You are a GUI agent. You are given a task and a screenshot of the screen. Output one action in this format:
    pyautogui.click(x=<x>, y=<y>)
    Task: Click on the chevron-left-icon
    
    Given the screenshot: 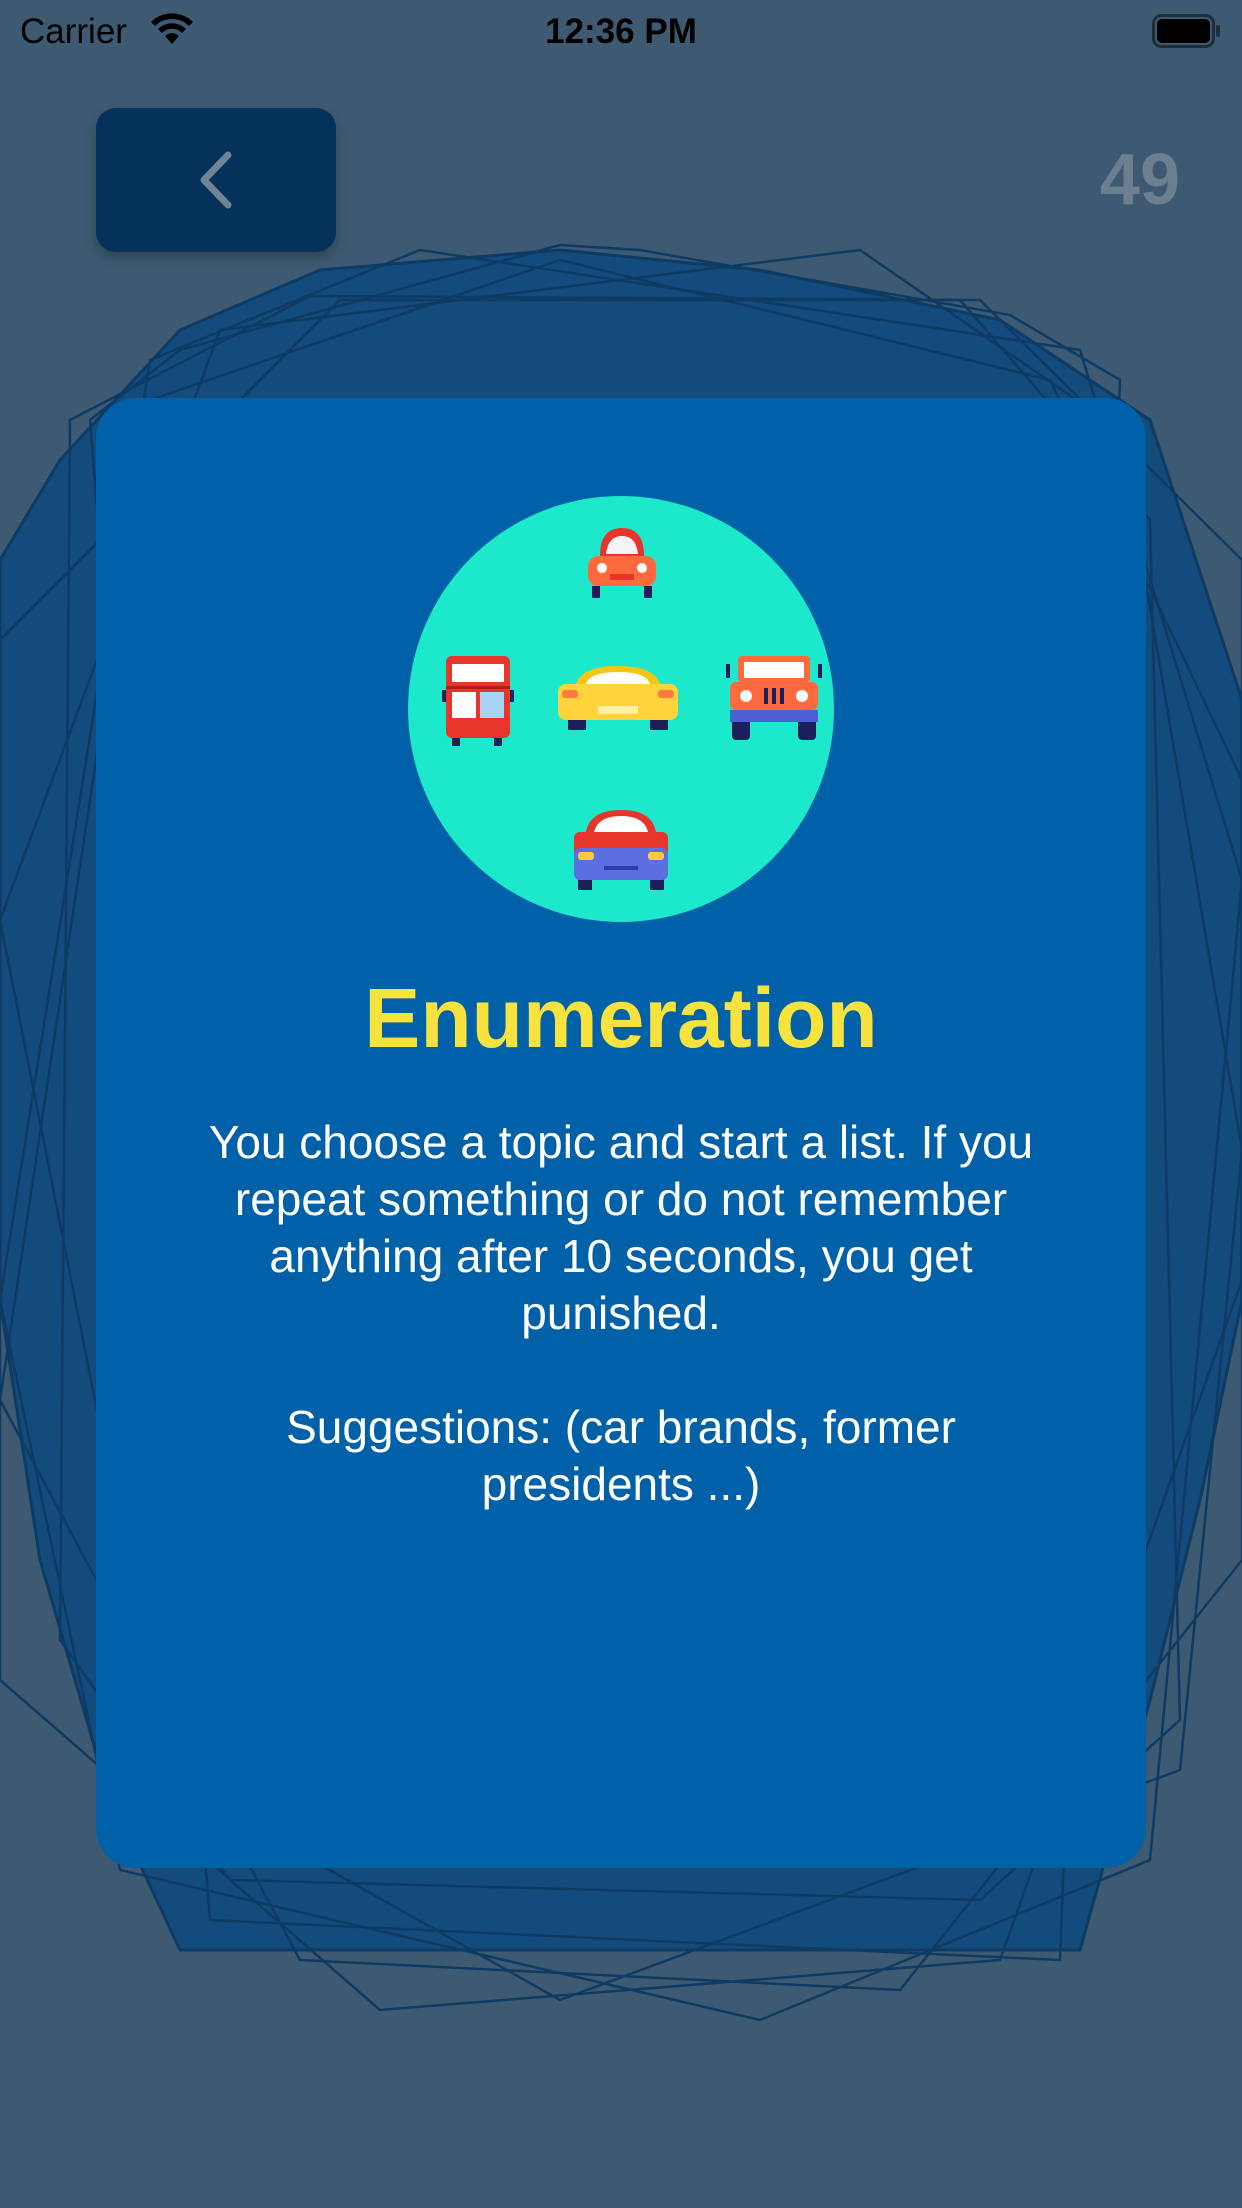 What is the action you would take?
    pyautogui.click(x=216, y=180)
    